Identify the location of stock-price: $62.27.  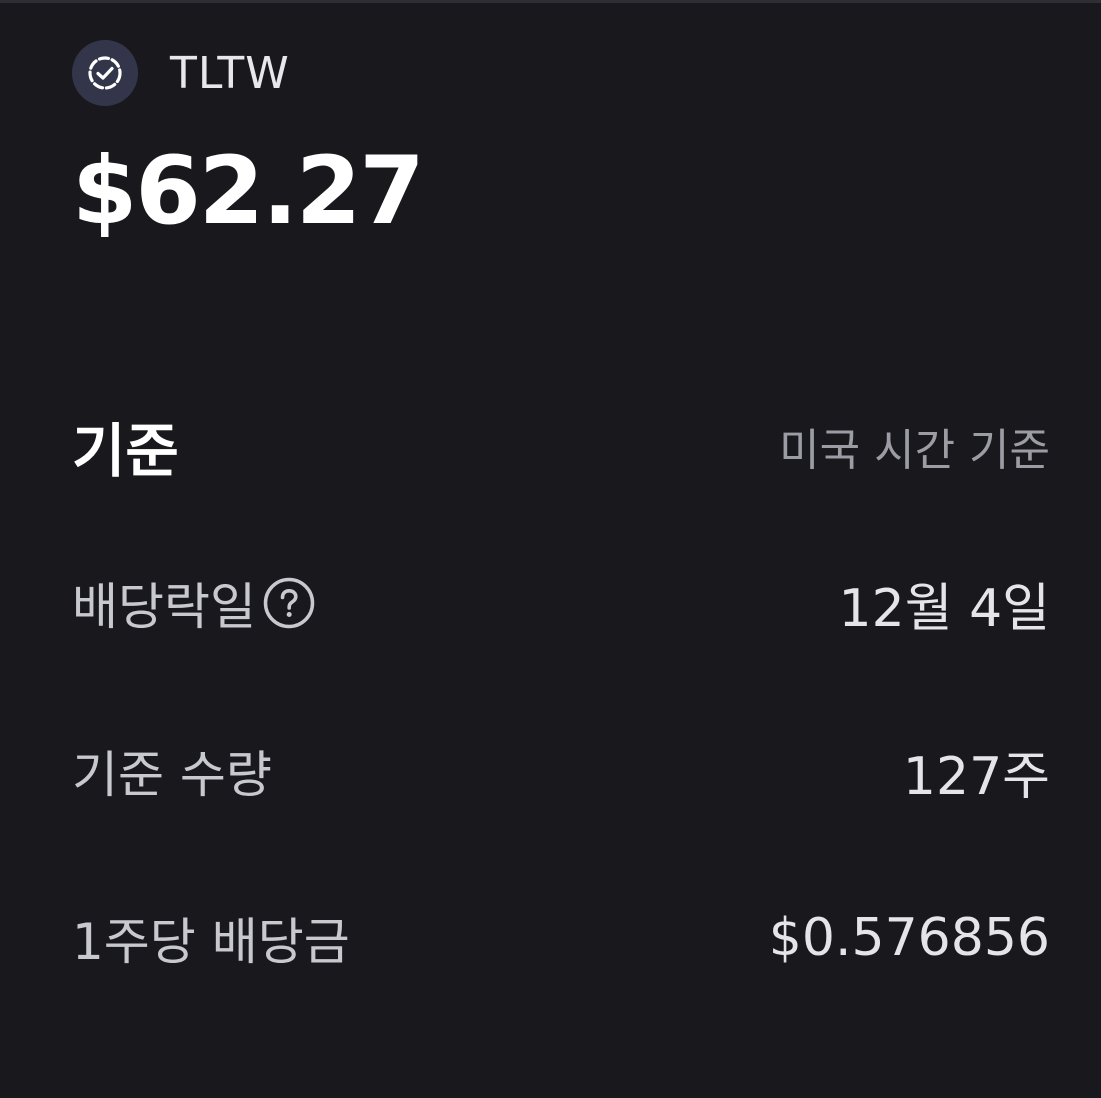
(248, 191).